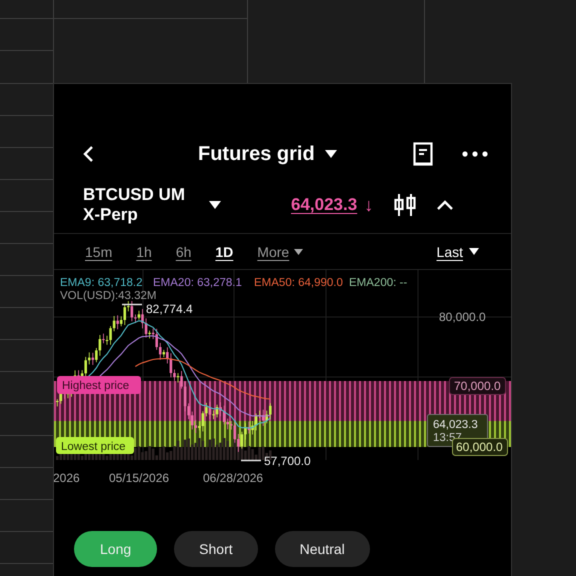 This screenshot has width=576, height=576. I want to click on mode-button: Neutral, so click(322, 549).